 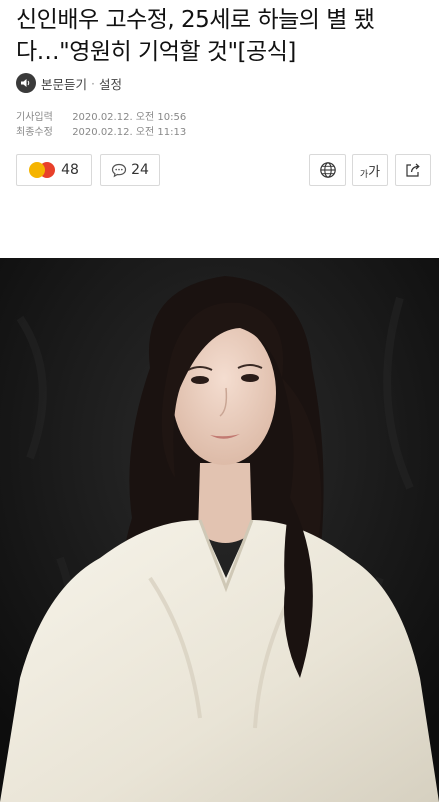 I want to click on published-value: 2020.02.12. 오전 10:56, so click(x=129, y=117).